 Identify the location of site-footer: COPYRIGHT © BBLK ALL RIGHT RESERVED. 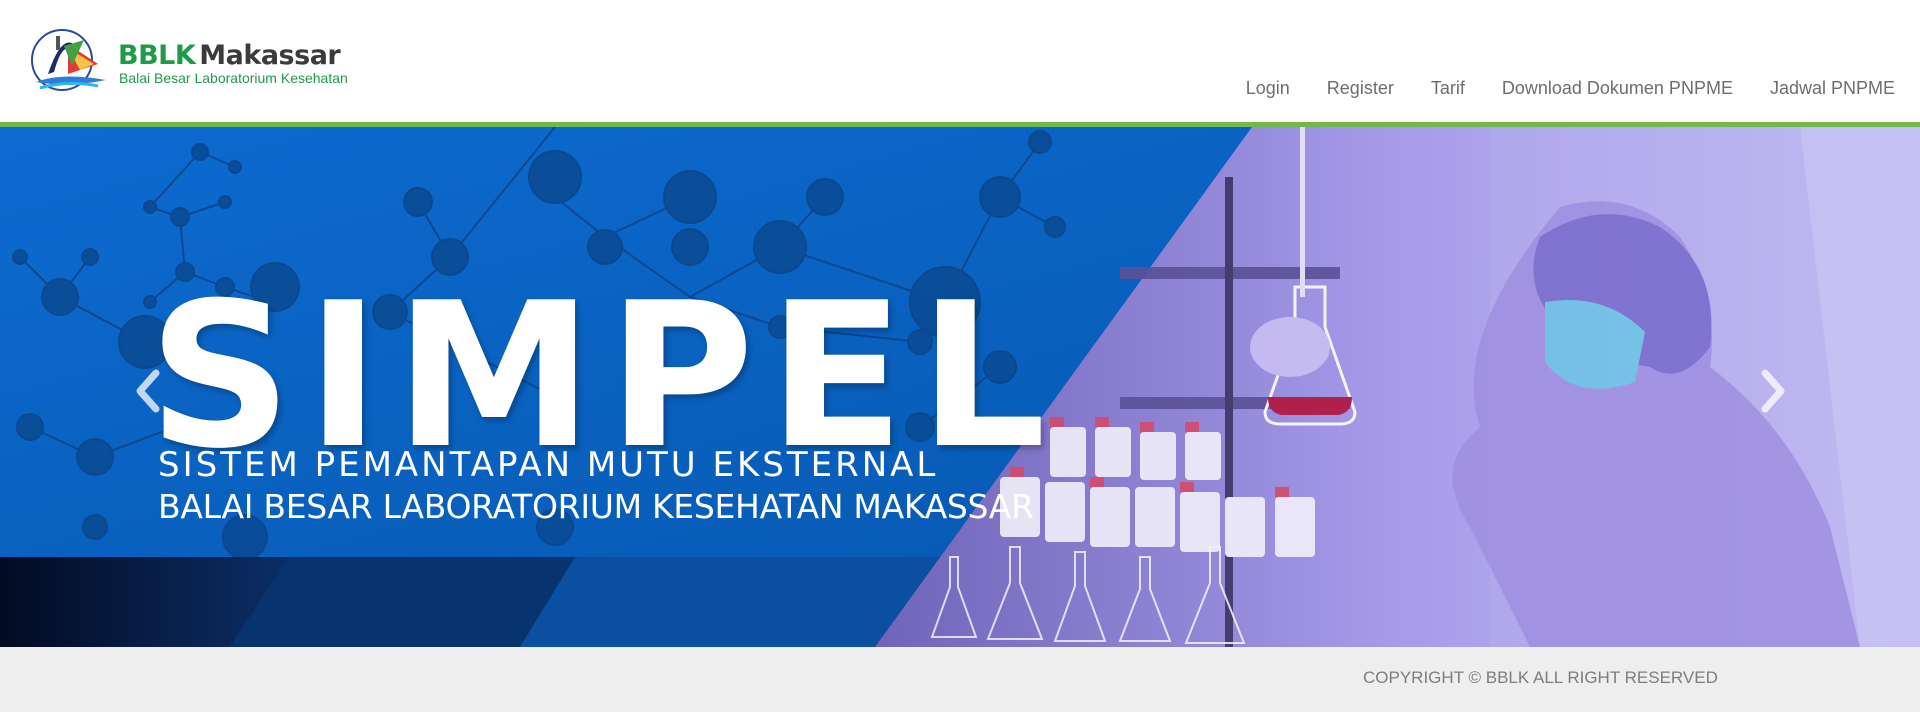
(960, 679).